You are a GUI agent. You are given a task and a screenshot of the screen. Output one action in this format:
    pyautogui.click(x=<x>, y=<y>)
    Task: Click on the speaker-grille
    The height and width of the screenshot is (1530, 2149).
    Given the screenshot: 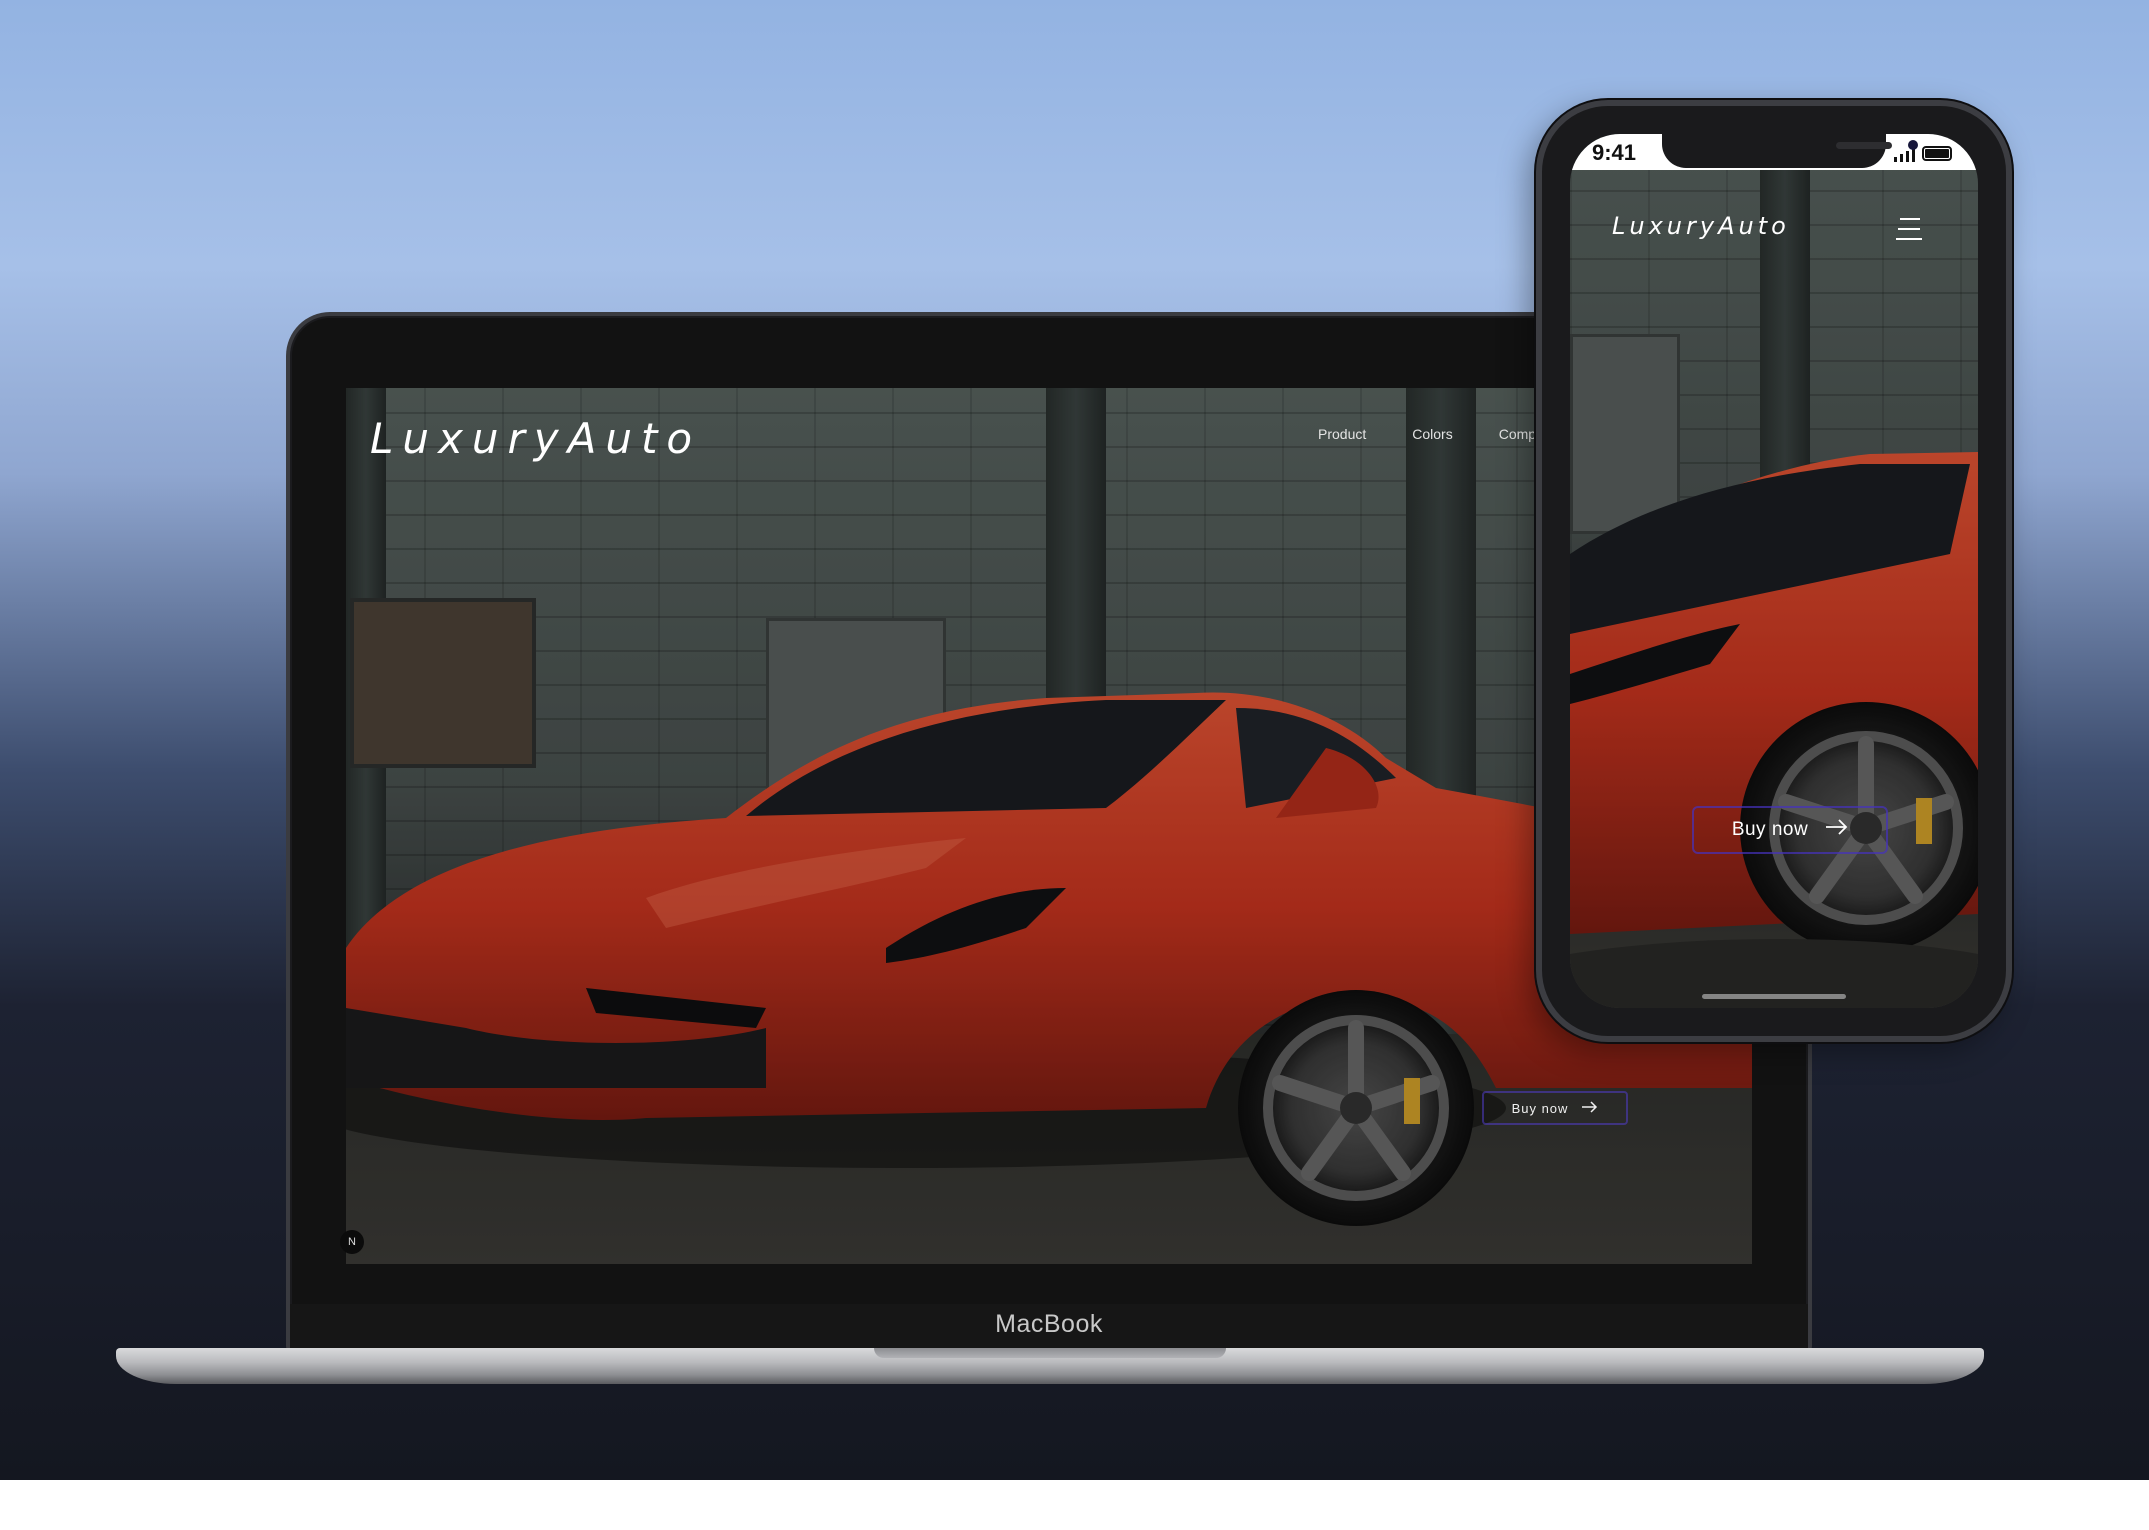 What is the action you would take?
    pyautogui.click(x=1864, y=145)
    